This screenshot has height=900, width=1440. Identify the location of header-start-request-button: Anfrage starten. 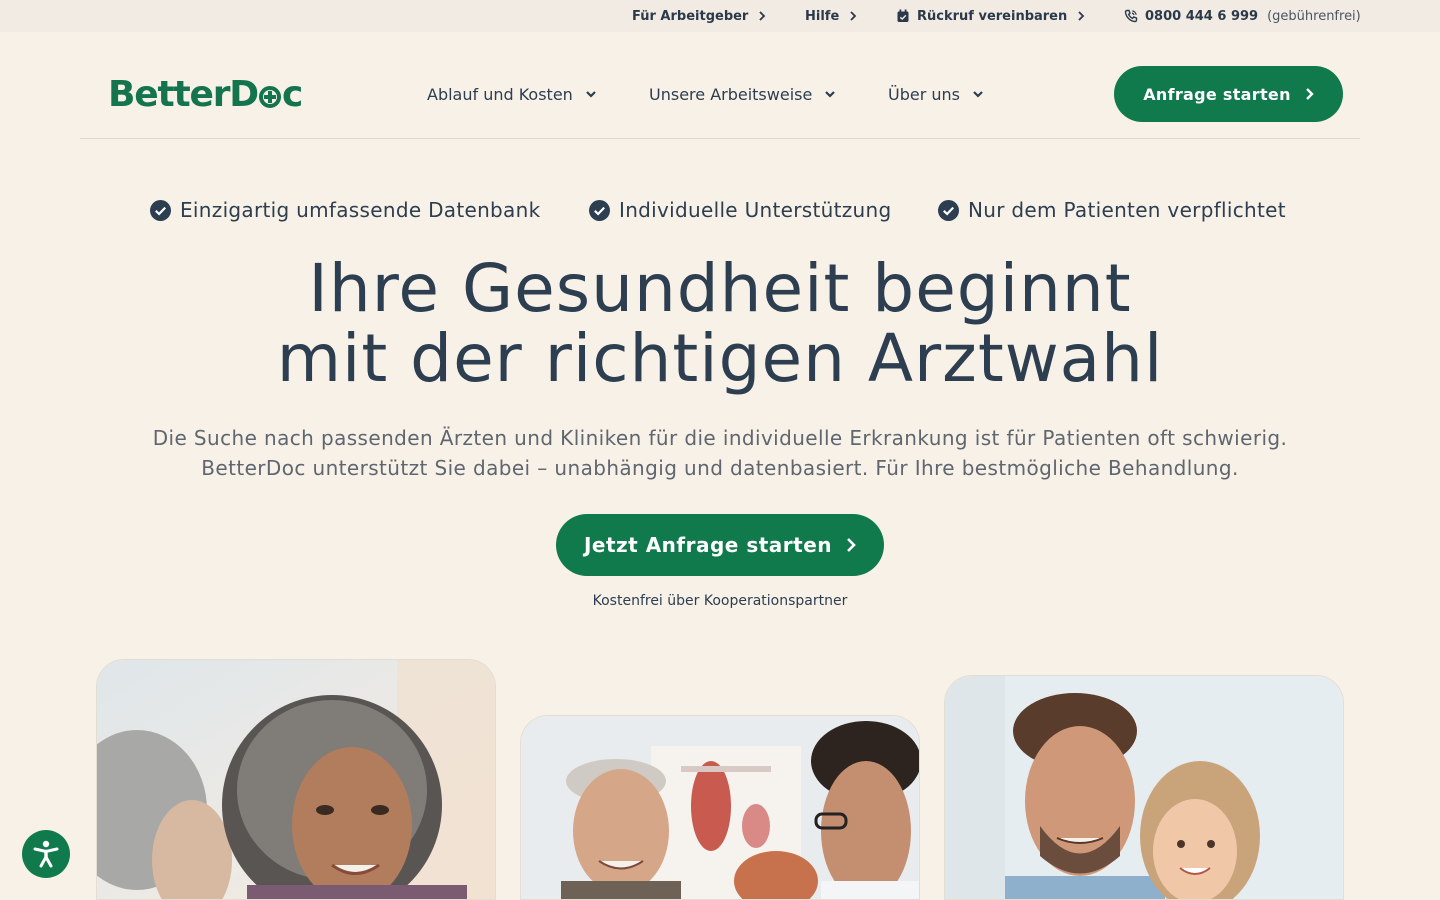
(1228, 94).